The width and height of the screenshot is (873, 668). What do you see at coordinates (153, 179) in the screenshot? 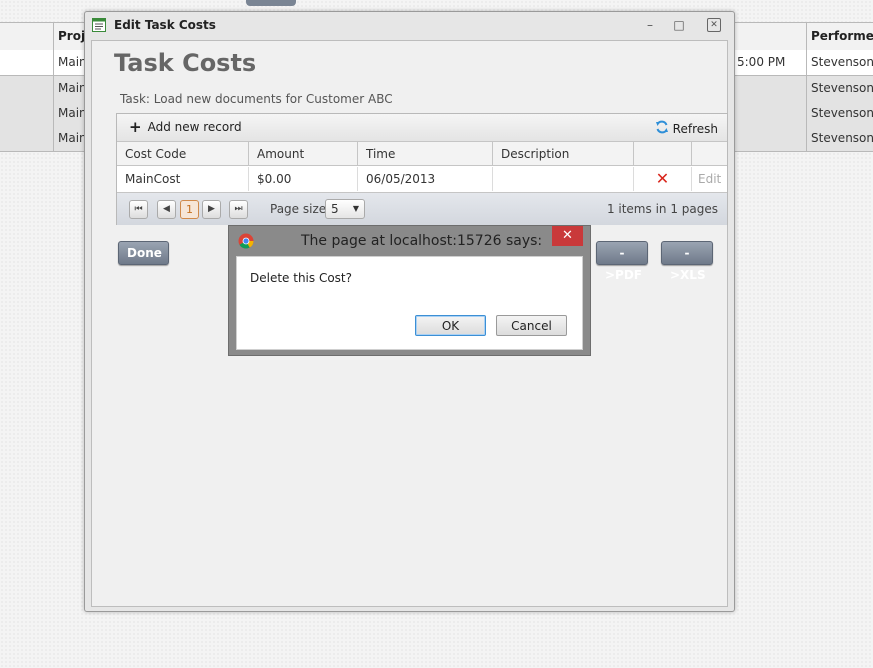
I see `cell-cost-code: MainCost` at bounding box center [153, 179].